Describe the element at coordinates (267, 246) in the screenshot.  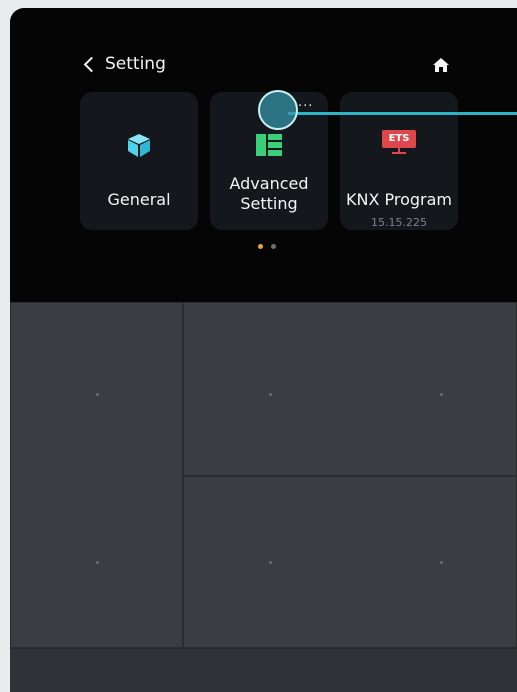
I see `page-indicator` at that location.